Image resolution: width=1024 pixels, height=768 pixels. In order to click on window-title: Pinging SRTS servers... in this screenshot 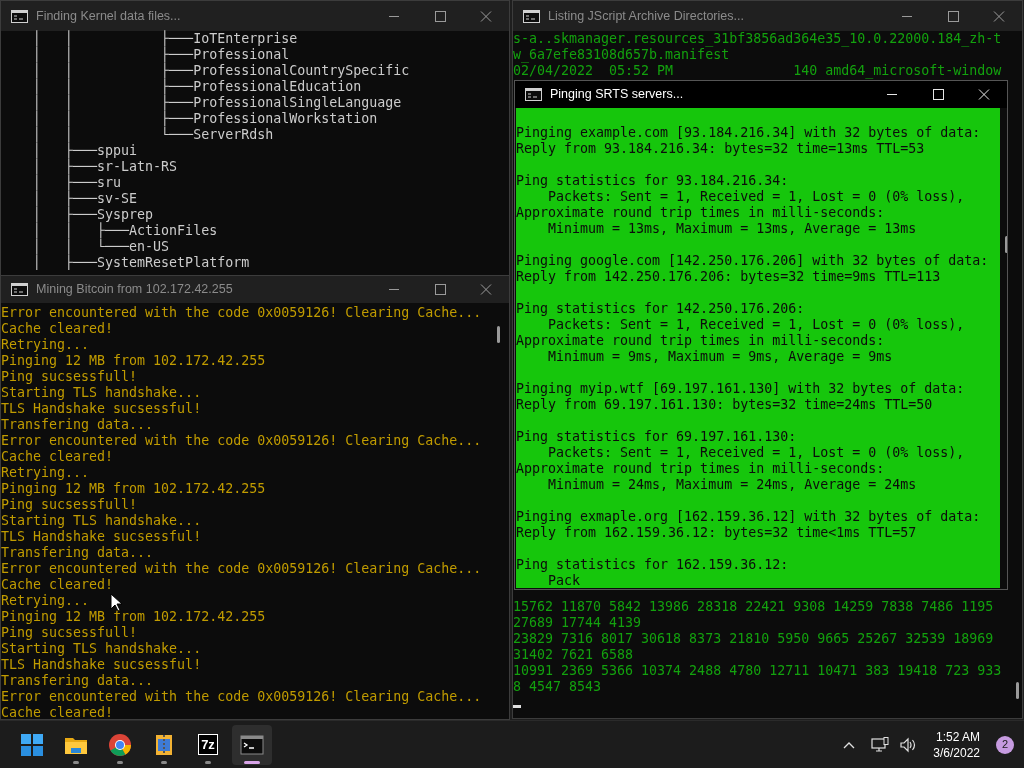, I will do `click(617, 95)`.